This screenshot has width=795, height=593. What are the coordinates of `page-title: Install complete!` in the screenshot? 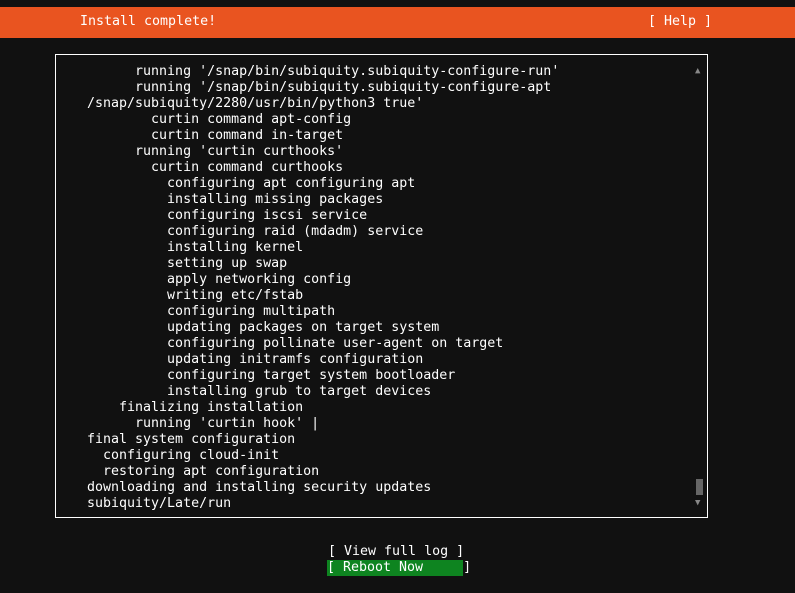 It's located at (148, 21).